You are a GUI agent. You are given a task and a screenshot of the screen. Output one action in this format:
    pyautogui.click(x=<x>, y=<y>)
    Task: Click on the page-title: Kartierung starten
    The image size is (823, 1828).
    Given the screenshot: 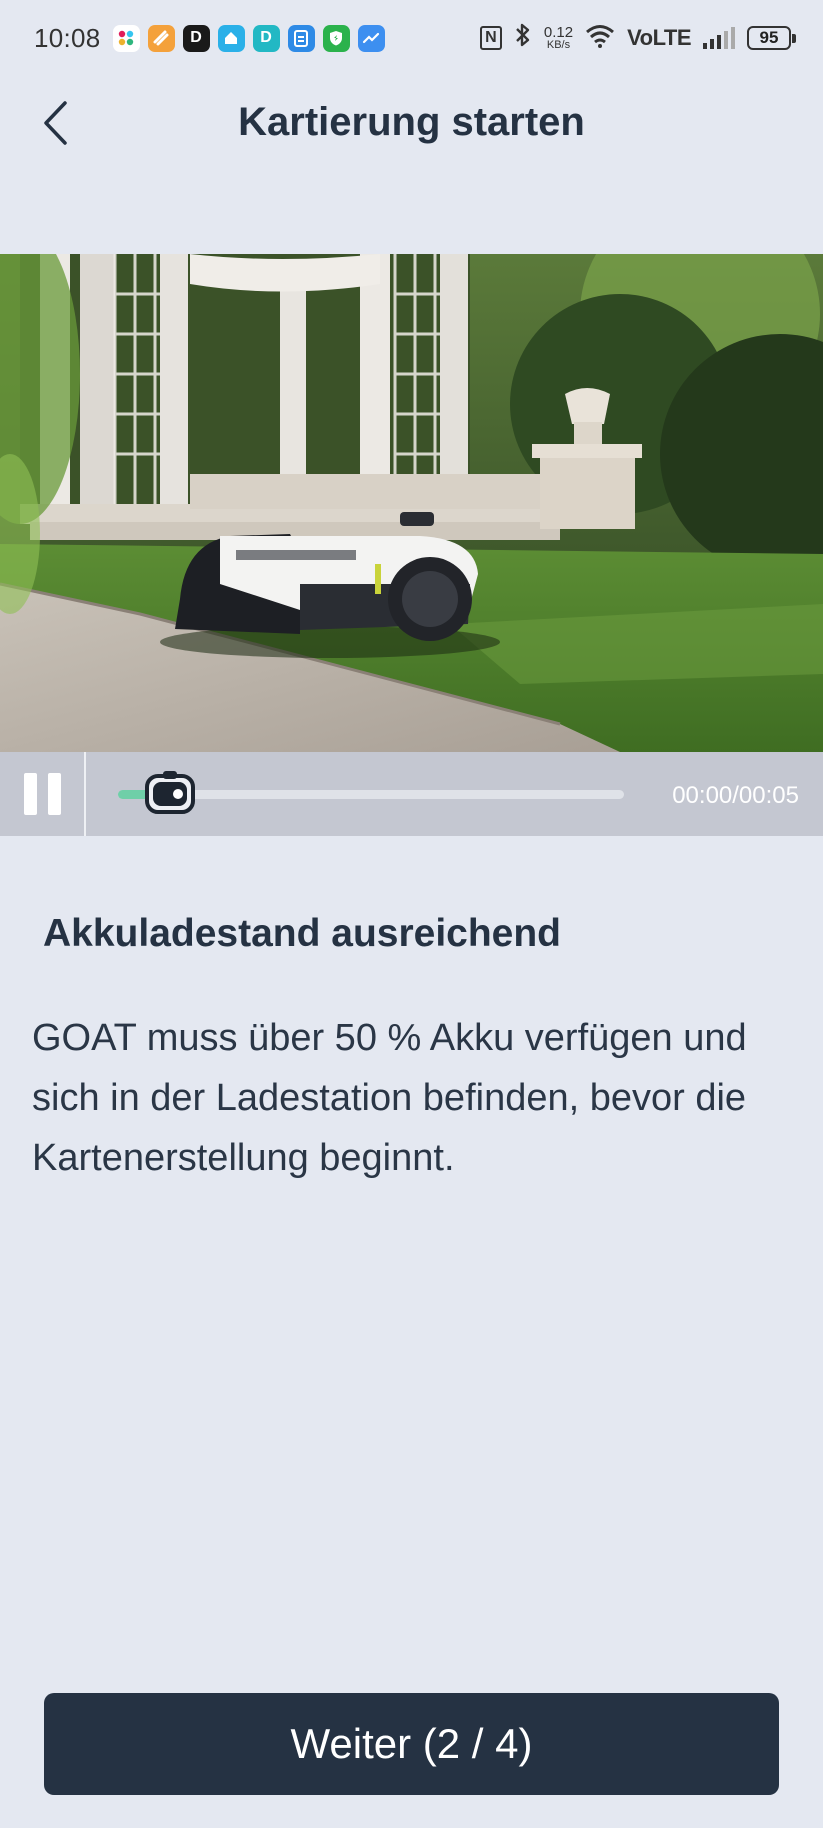 What is the action you would take?
    pyautogui.click(x=411, y=122)
    